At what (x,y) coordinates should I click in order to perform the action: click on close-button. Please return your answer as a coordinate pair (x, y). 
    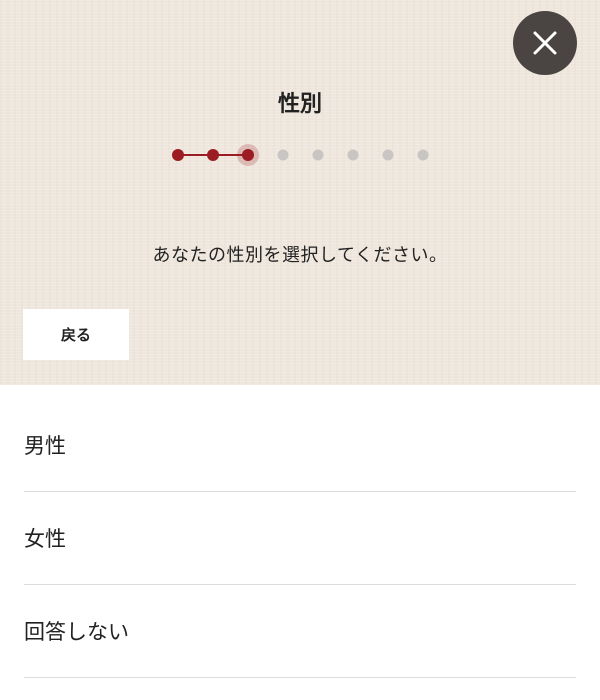
    Looking at the image, I should click on (545, 43).